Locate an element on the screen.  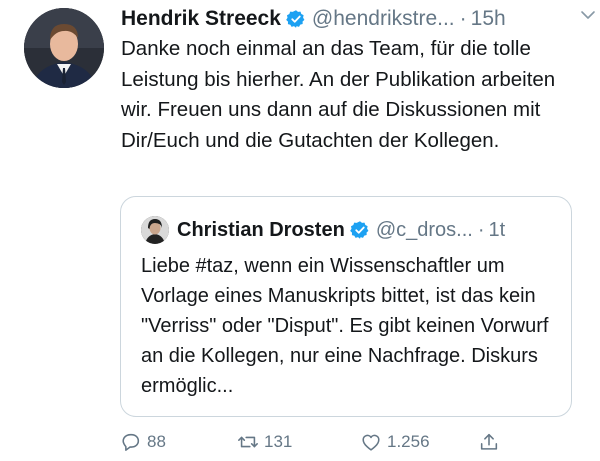
reply-icon is located at coordinates (131, 442).